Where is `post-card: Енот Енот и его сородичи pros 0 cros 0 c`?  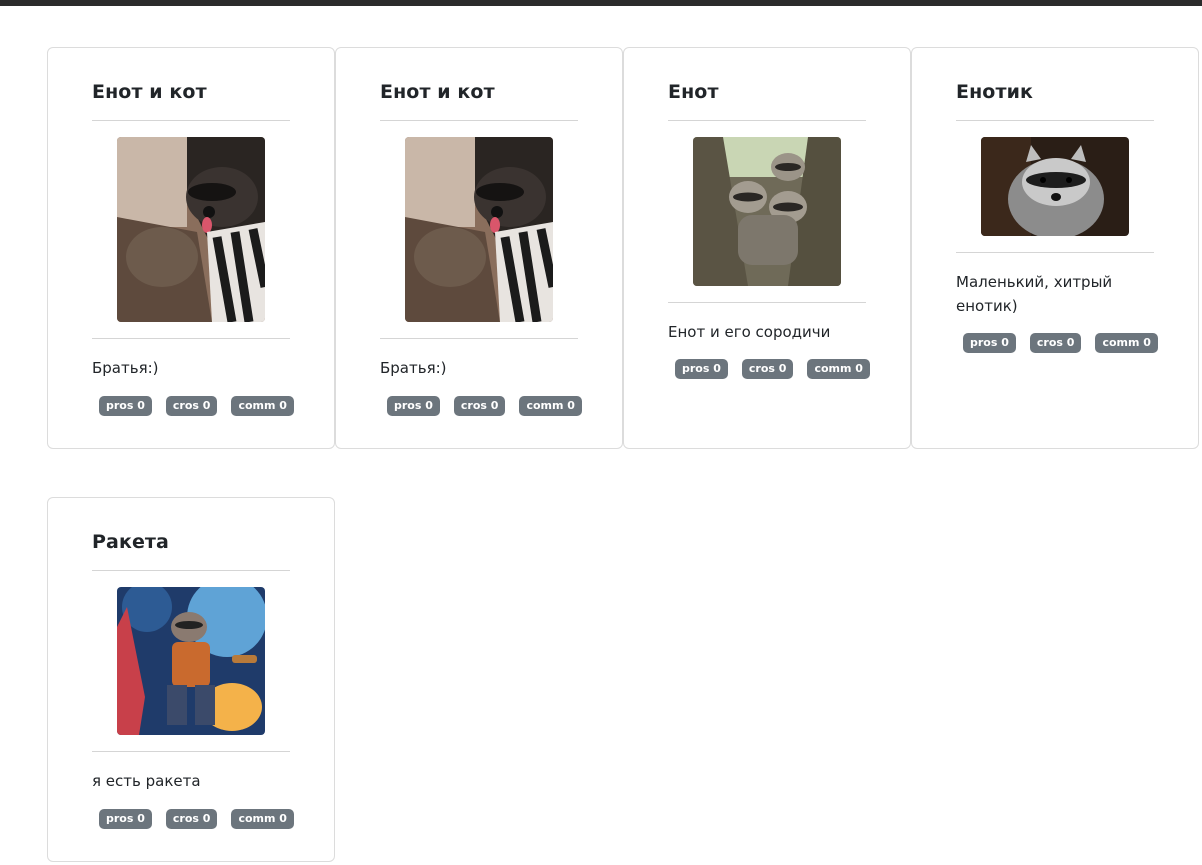
post-card: Енот Енот и его сородичи pros 0 cros 0 c is located at coordinates (767, 248).